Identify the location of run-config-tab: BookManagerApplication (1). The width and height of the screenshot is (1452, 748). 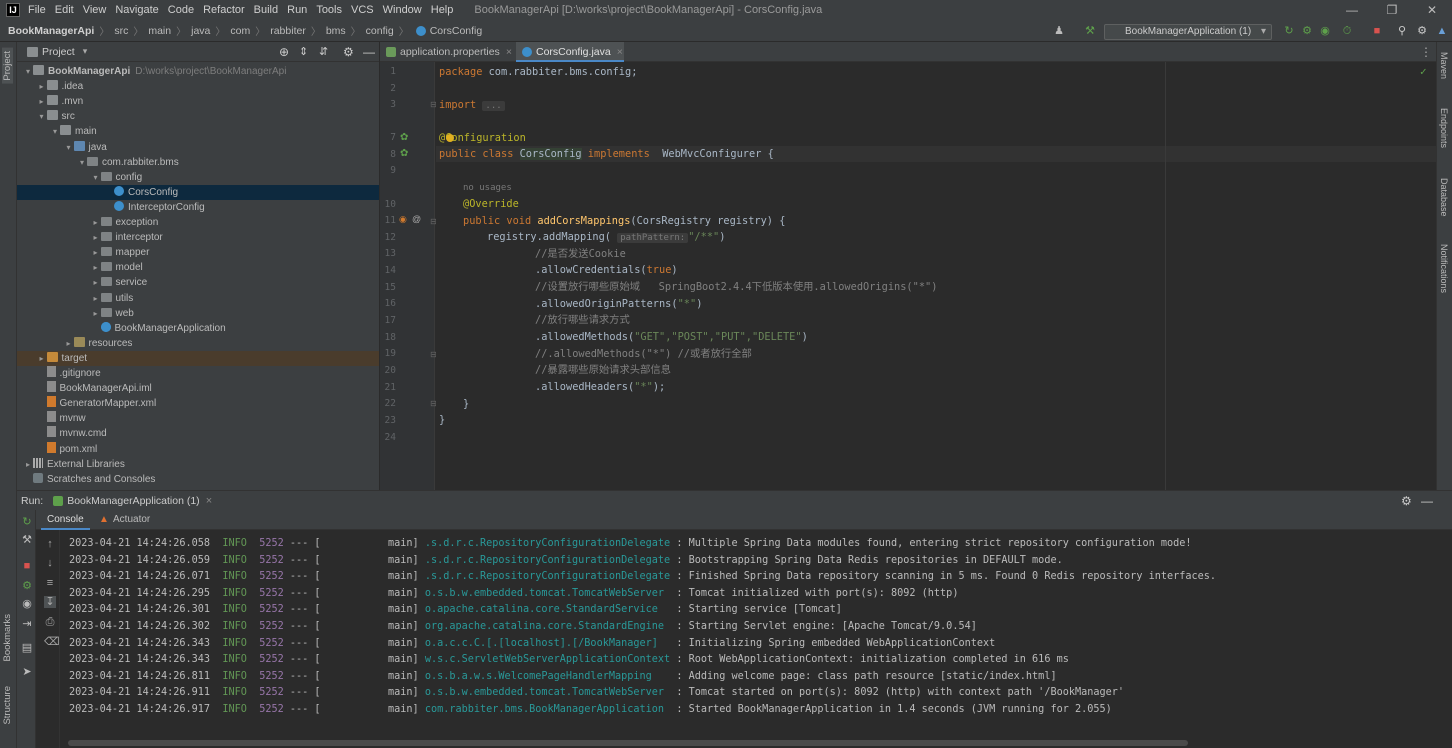
(133, 501).